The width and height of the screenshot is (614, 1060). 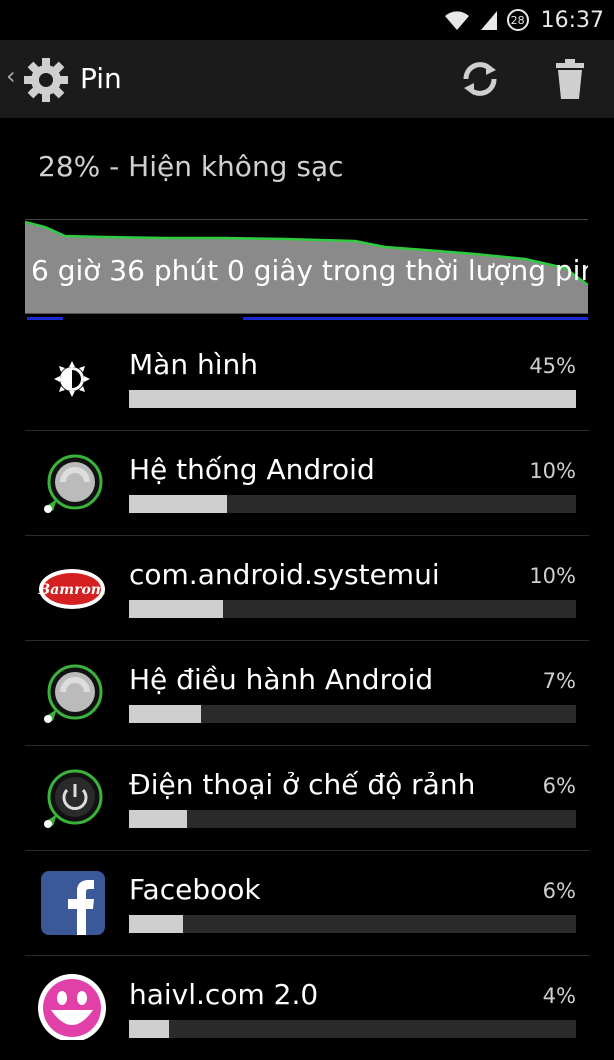 What do you see at coordinates (552, 366) in the screenshot?
I see `item-percent: 45%` at bounding box center [552, 366].